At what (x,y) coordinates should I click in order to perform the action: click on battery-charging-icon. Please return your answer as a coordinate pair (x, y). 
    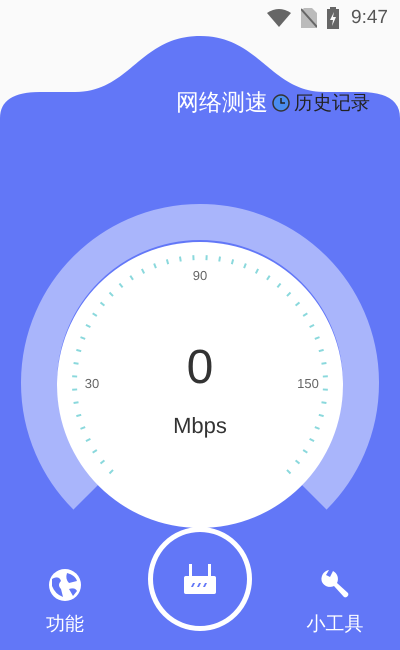
    Looking at the image, I should click on (333, 18).